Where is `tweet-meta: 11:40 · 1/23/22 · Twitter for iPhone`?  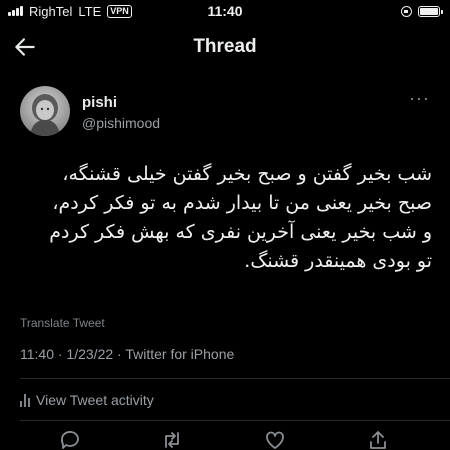
tweet-meta: 11:40 · 1/23/22 · Twitter for iPhone is located at coordinates (127, 354).